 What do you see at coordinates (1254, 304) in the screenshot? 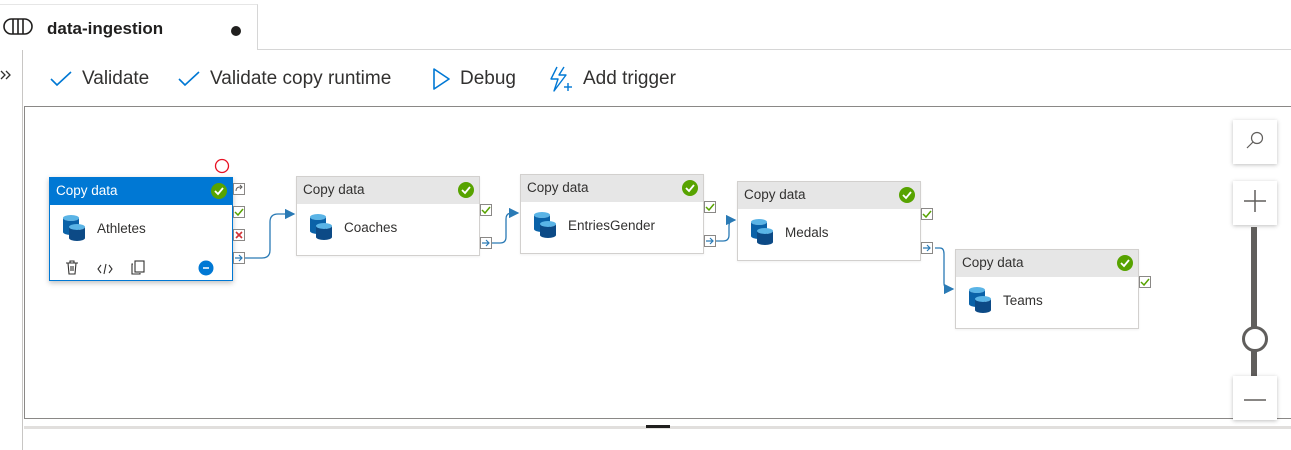
I see `zoom-slider-track` at bounding box center [1254, 304].